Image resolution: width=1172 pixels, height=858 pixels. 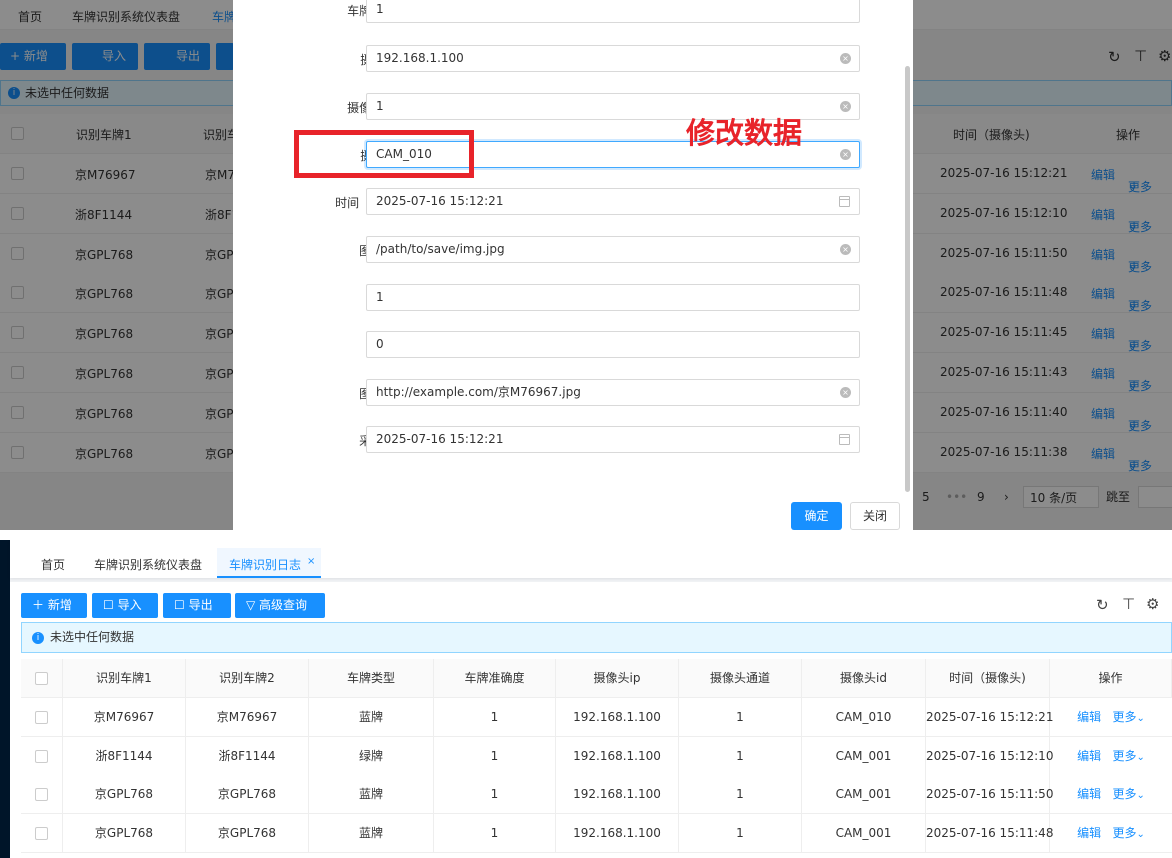 I want to click on column-header: 操作, so click(x=1111, y=678).